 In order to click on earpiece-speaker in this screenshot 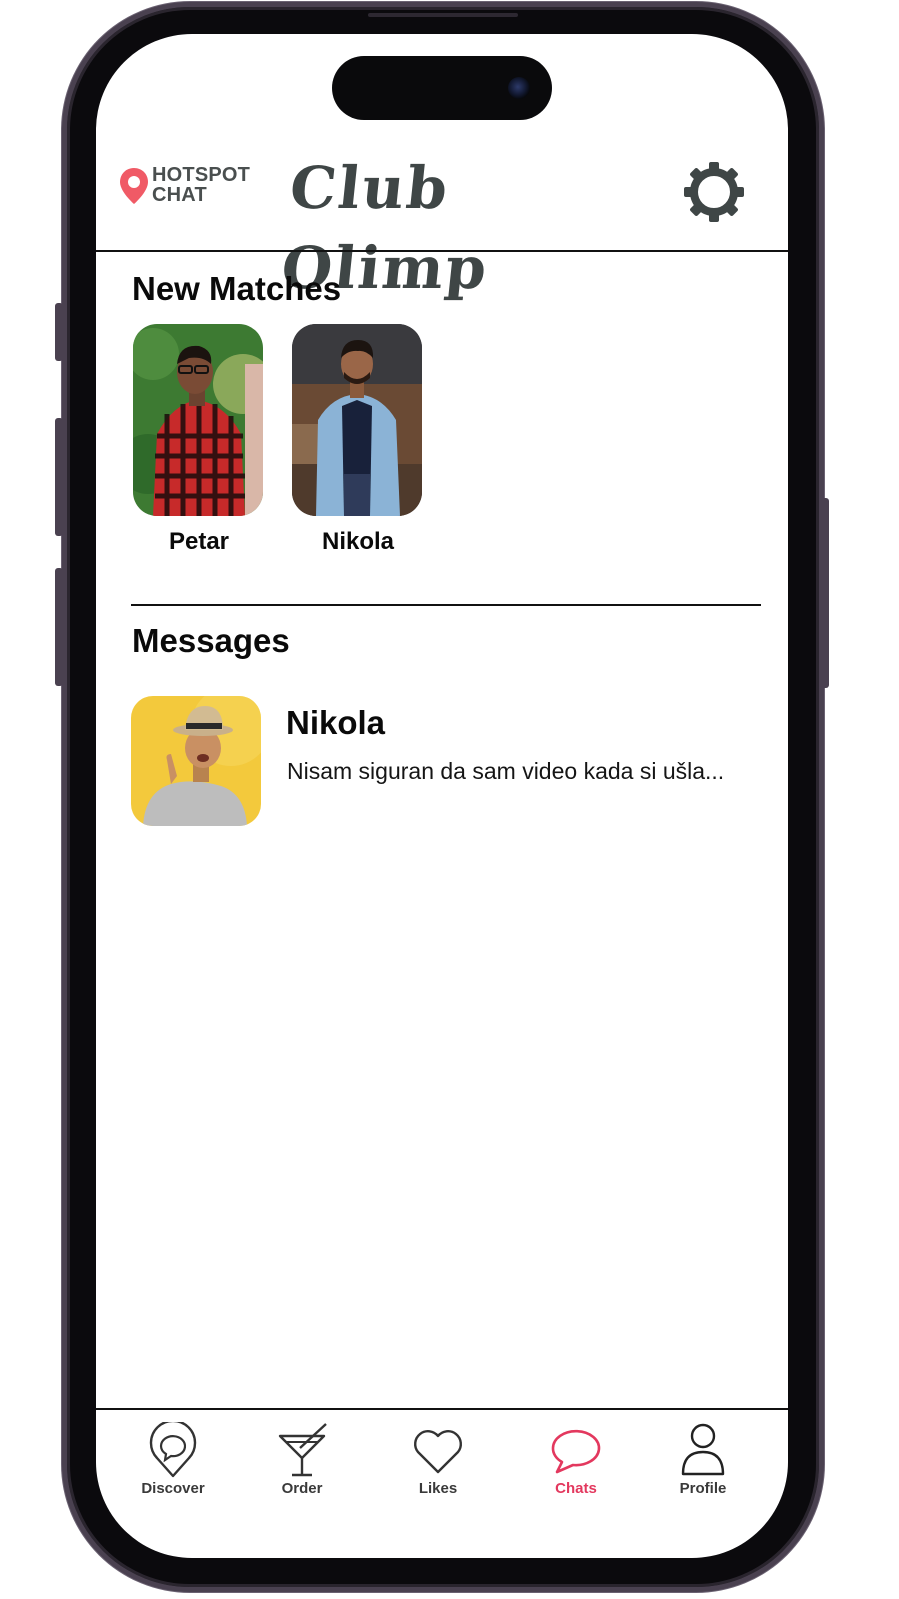, I will do `click(443, 15)`.